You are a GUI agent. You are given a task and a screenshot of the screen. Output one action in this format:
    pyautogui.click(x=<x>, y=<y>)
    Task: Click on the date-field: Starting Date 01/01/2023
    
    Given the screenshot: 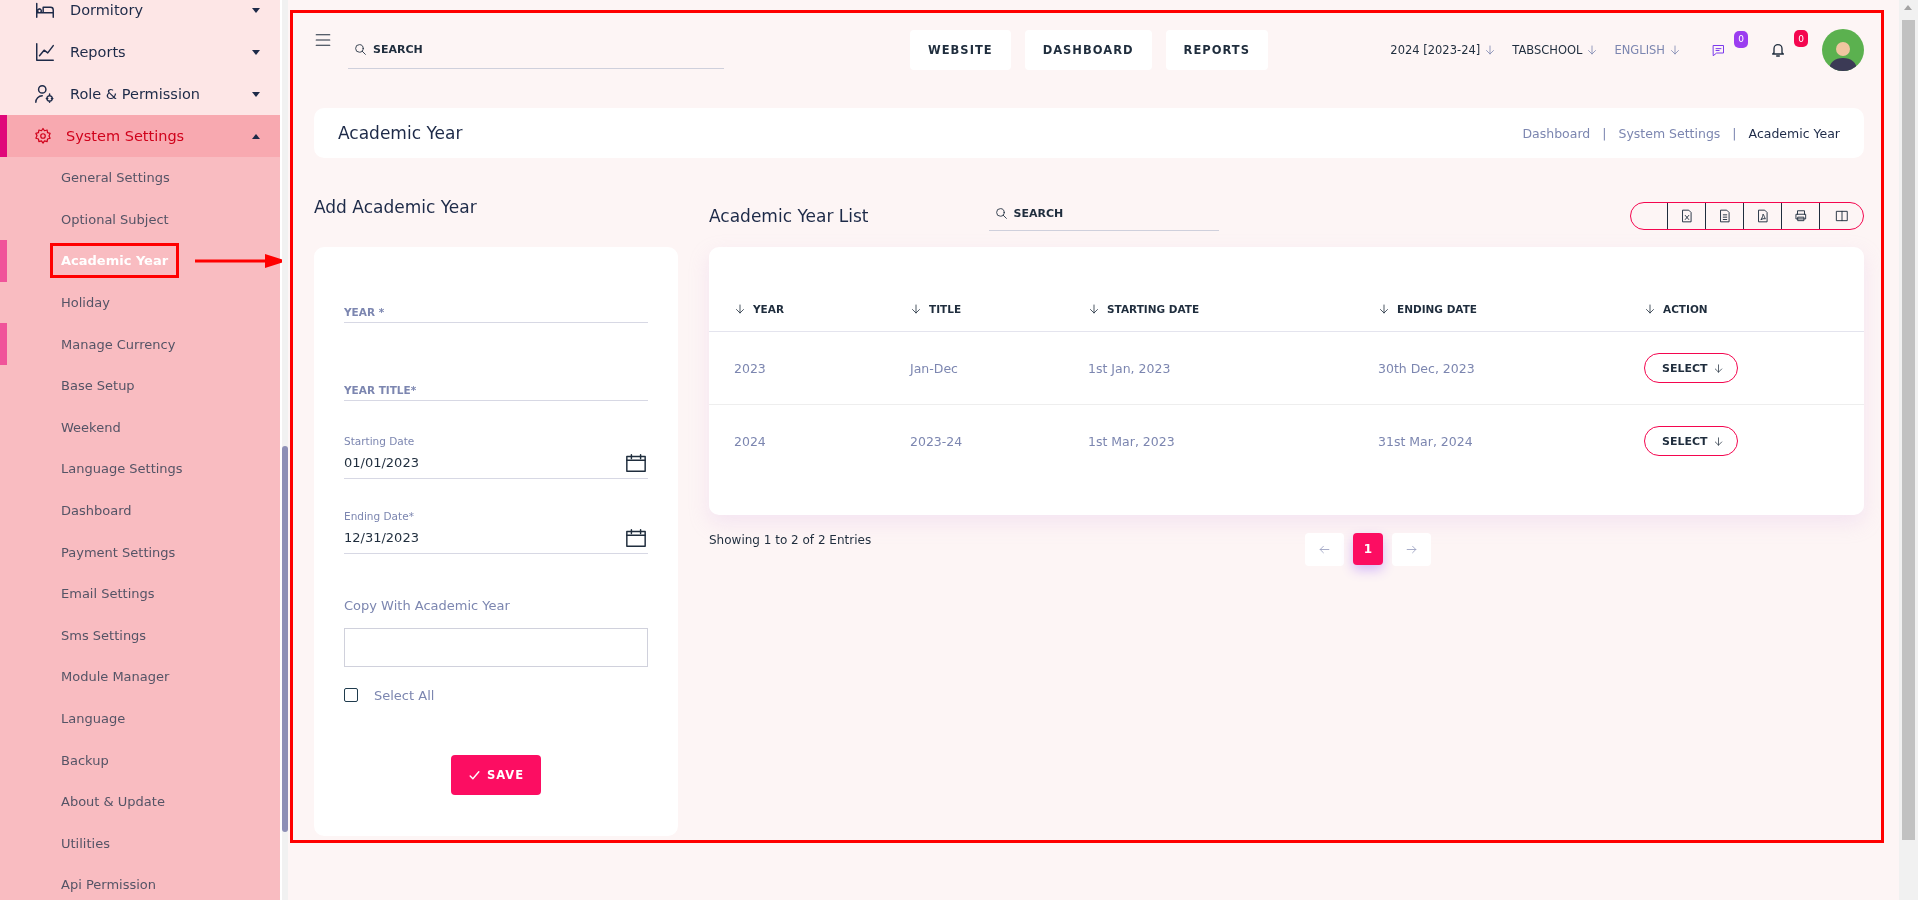 What is the action you would take?
    pyautogui.click(x=496, y=456)
    